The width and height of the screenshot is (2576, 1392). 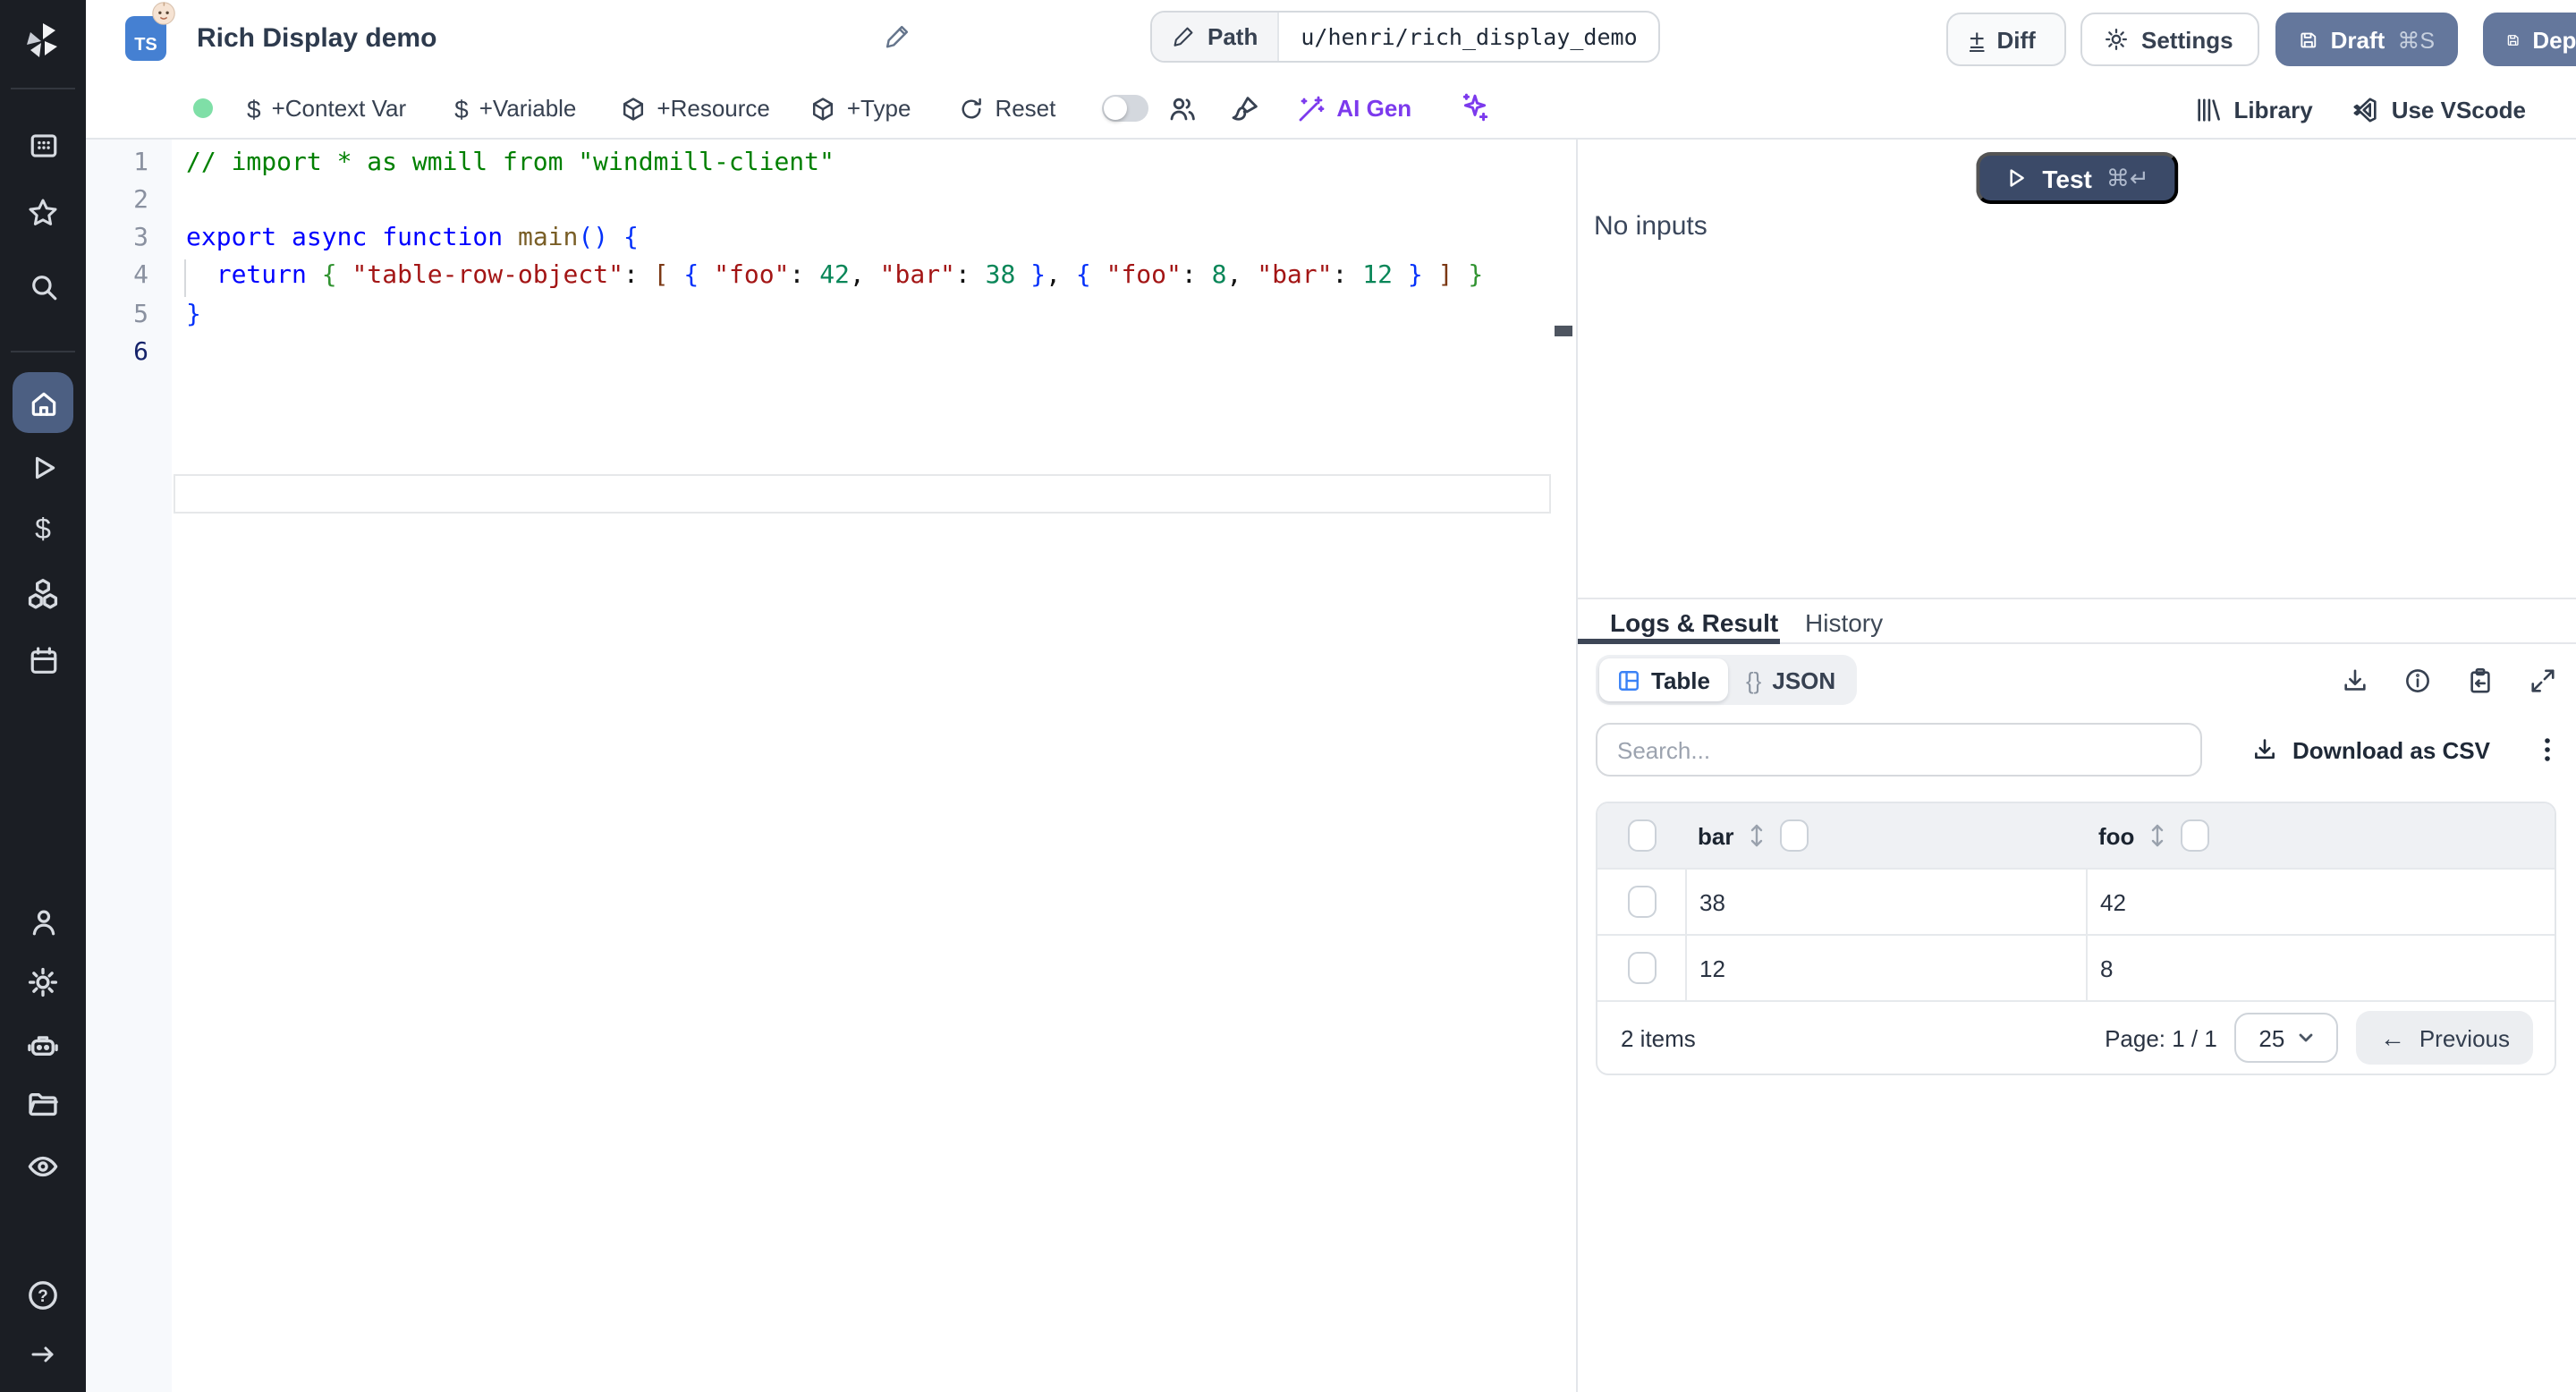 I want to click on sparkles-icon, so click(x=1475, y=107).